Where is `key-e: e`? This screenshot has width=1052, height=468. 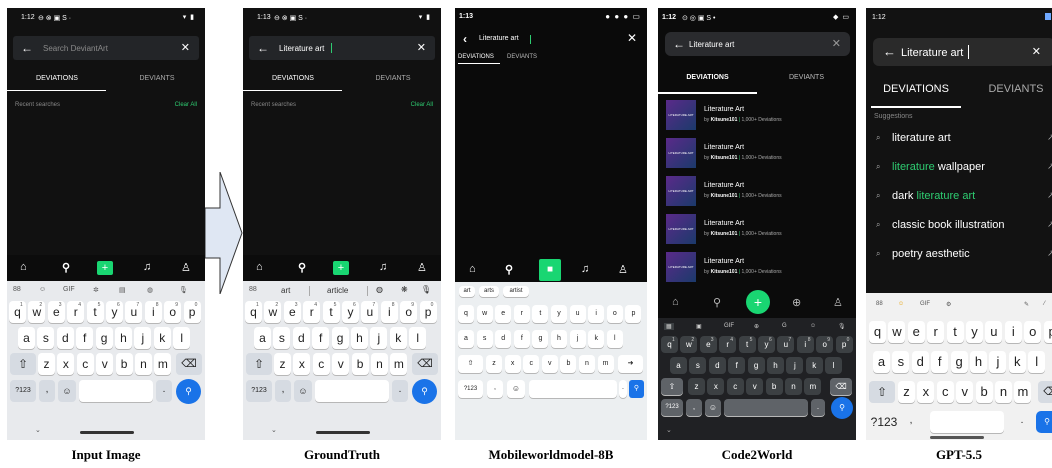 key-e: e is located at coordinates (503, 314).